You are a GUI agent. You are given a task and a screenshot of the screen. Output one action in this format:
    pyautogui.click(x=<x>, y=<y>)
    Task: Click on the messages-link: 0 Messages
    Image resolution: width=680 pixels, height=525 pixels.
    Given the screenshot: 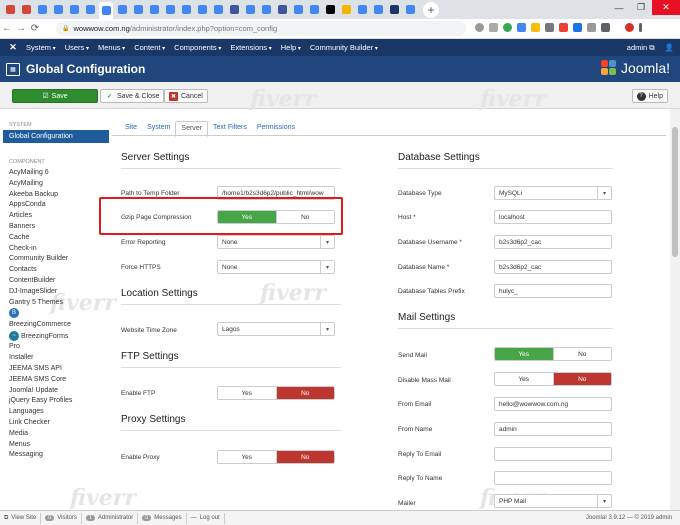 What is the action you would take?
    pyautogui.click(x=162, y=518)
    